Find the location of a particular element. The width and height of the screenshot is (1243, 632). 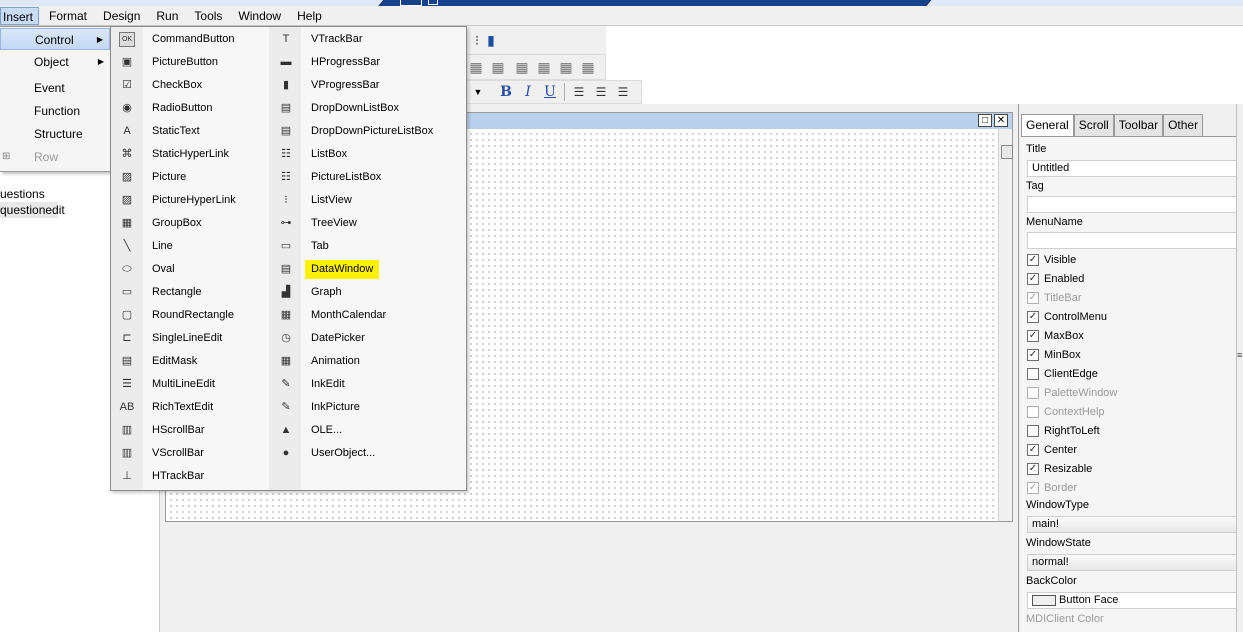

control-item-datawindow: ▤ DataWindow is located at coordinates (365, 269).